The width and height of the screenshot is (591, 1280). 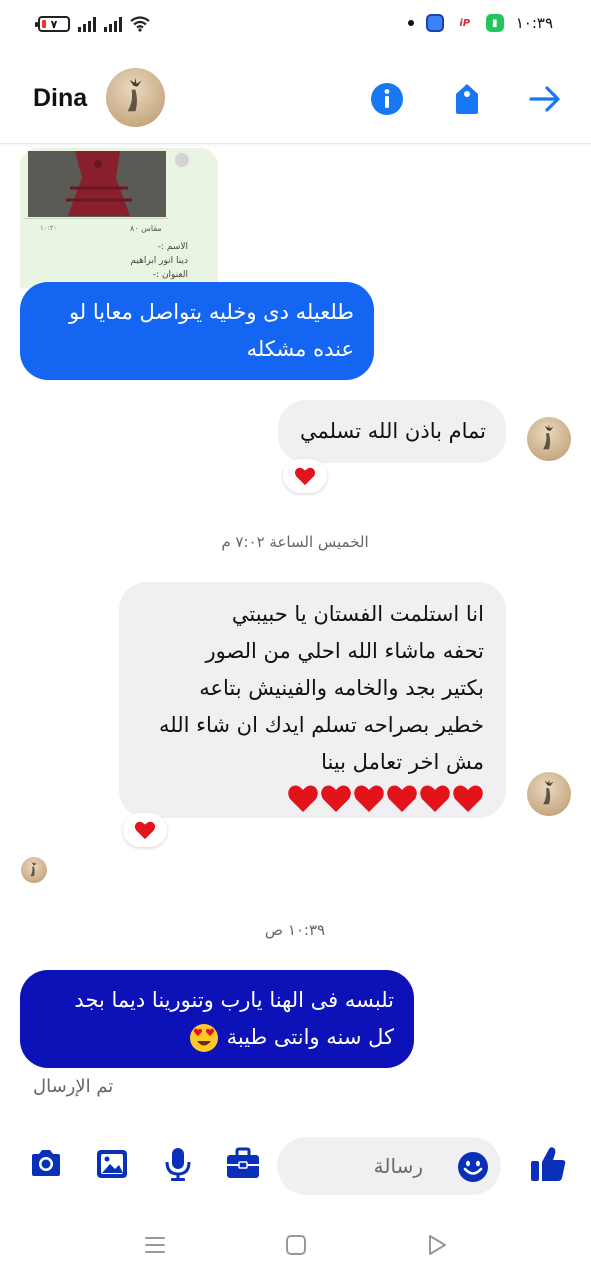 I want to click on message-line: طلعيله دى وخليه يتواصل معايا لو, so click(x=211, y=312).